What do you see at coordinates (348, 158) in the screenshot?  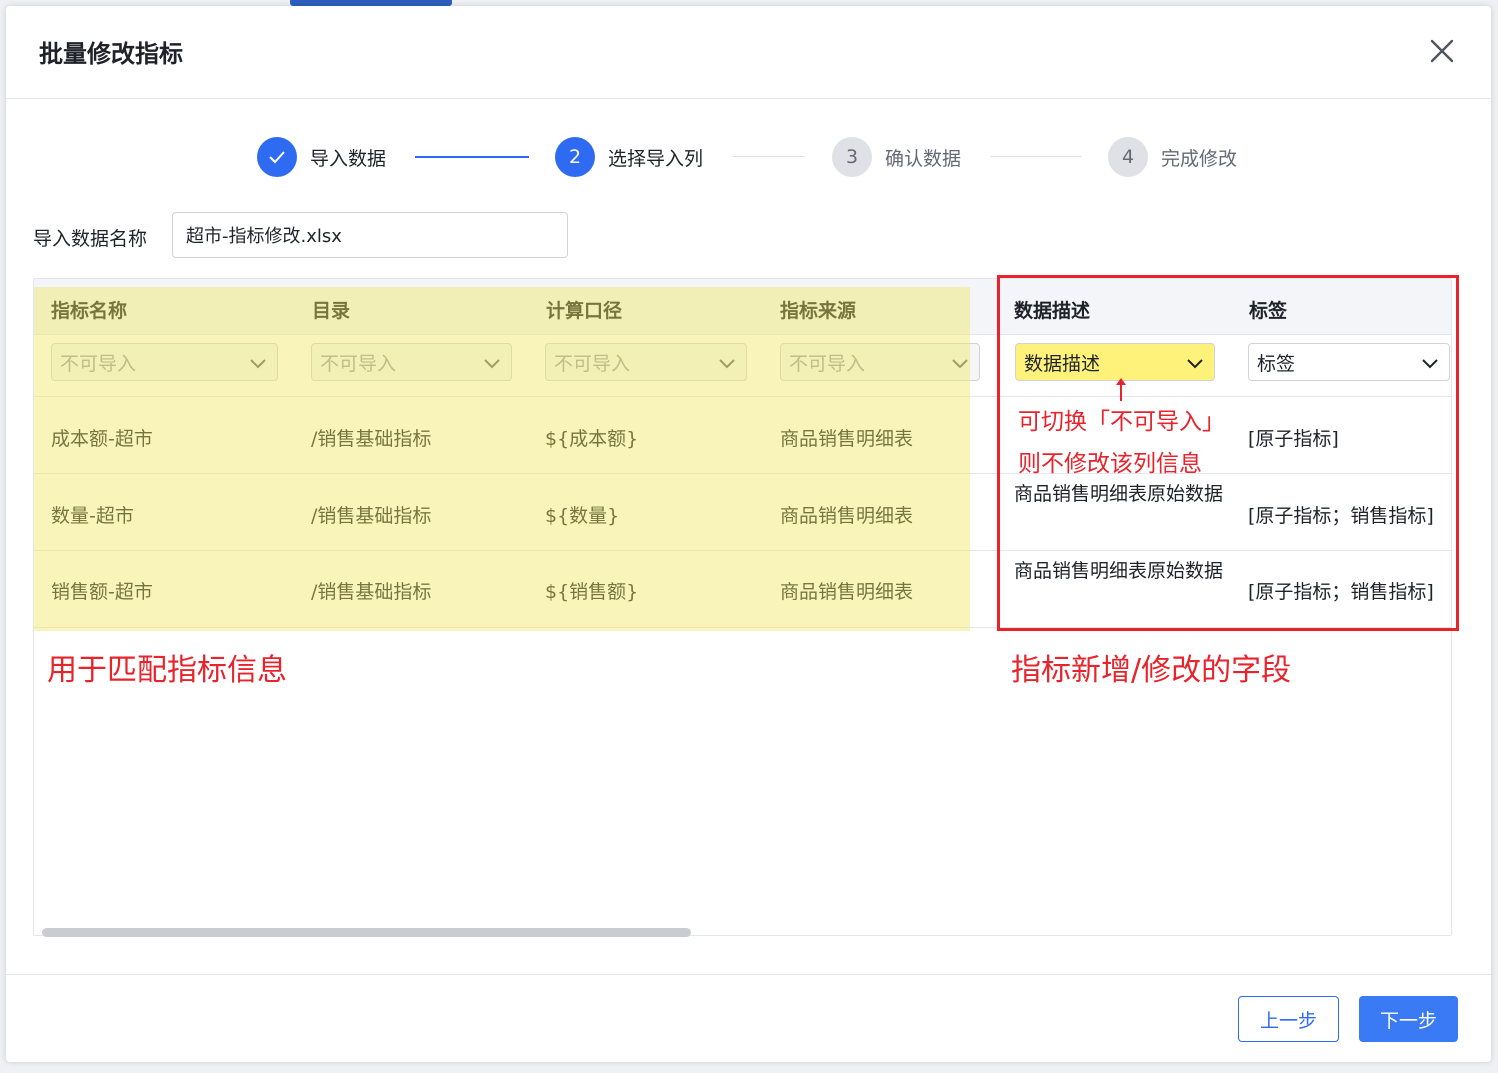 I see `step-label: 导入数据` at bounding box center [348, 158].